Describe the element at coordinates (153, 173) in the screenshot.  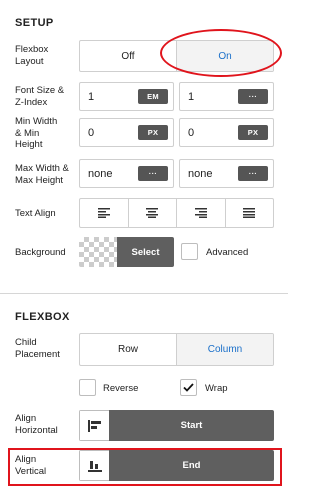
I see `max-width-unit-button: ···` at that location.